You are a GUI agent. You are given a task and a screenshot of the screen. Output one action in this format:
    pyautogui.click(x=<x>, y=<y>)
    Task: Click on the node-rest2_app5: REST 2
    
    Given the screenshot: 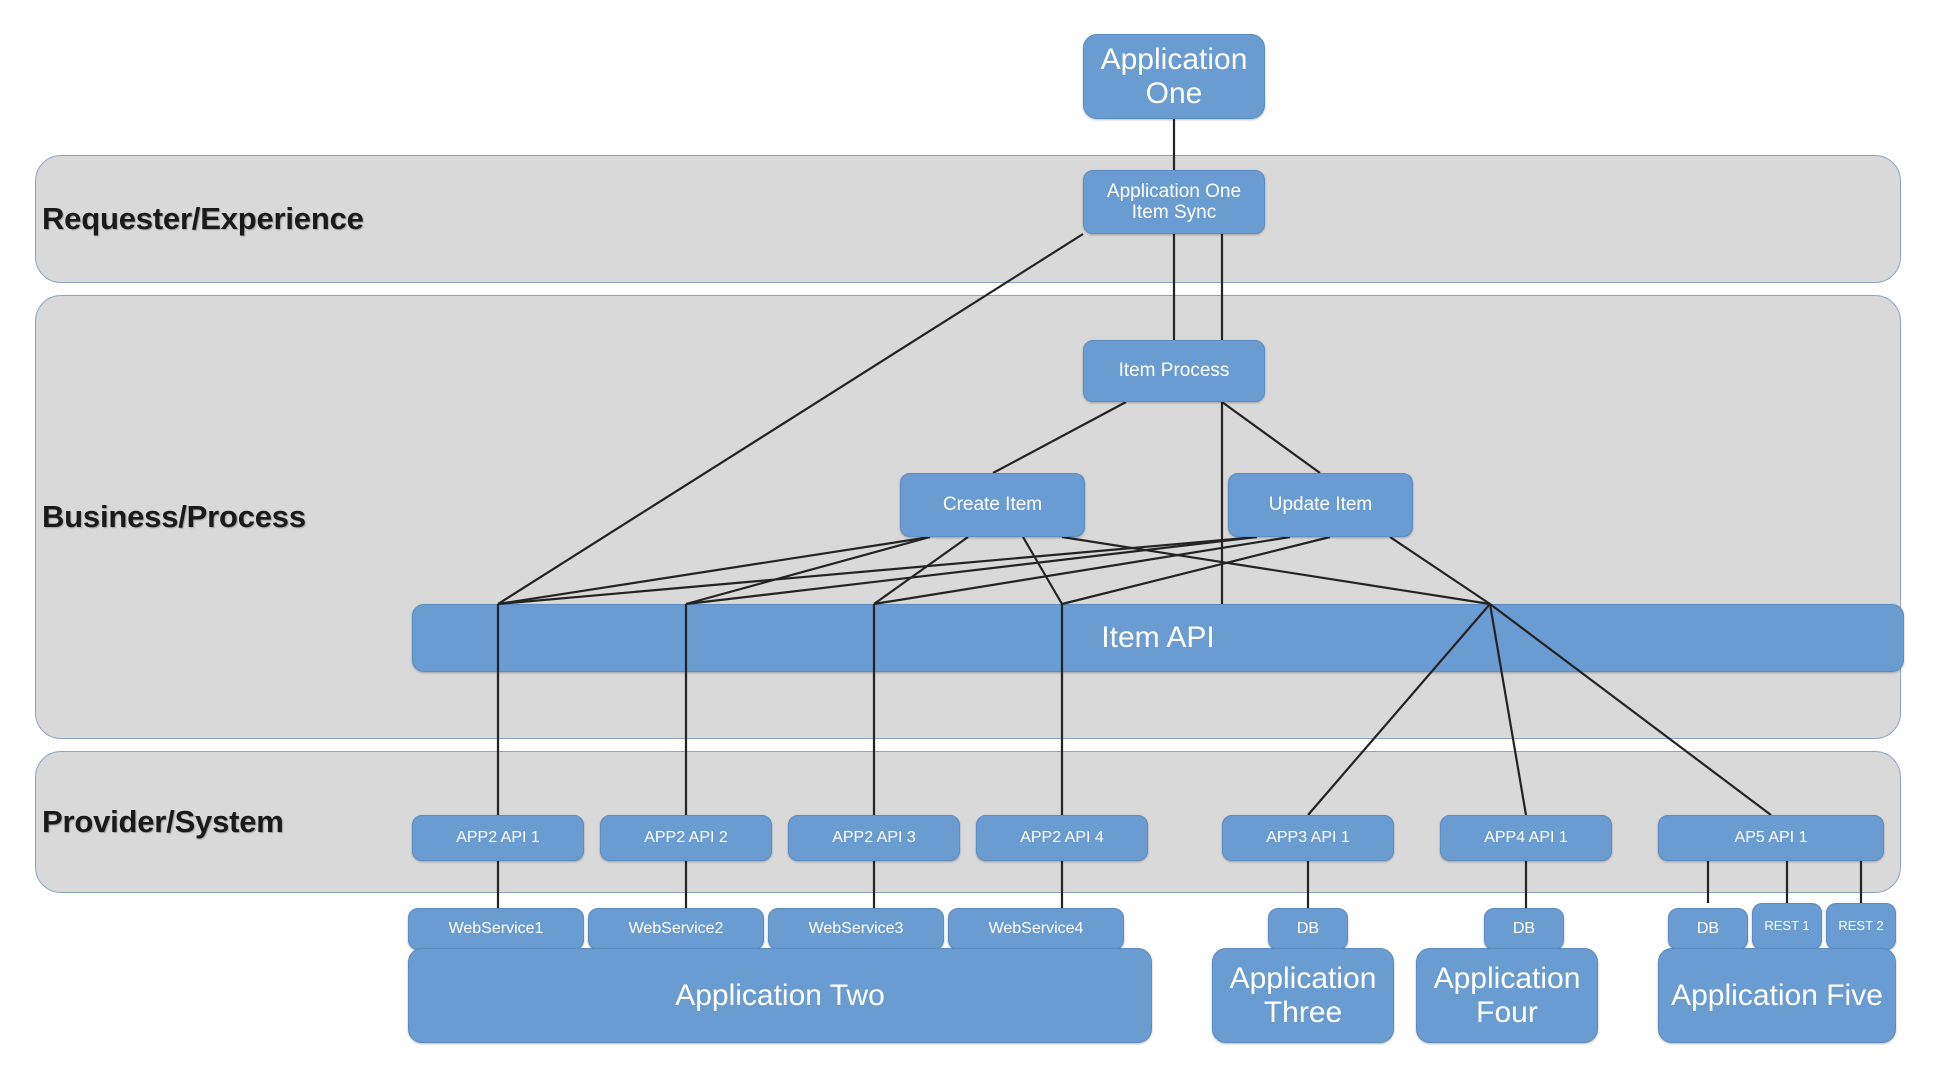 What is the action you would take?
    pyautogui.click(x=1861, y=926)
    